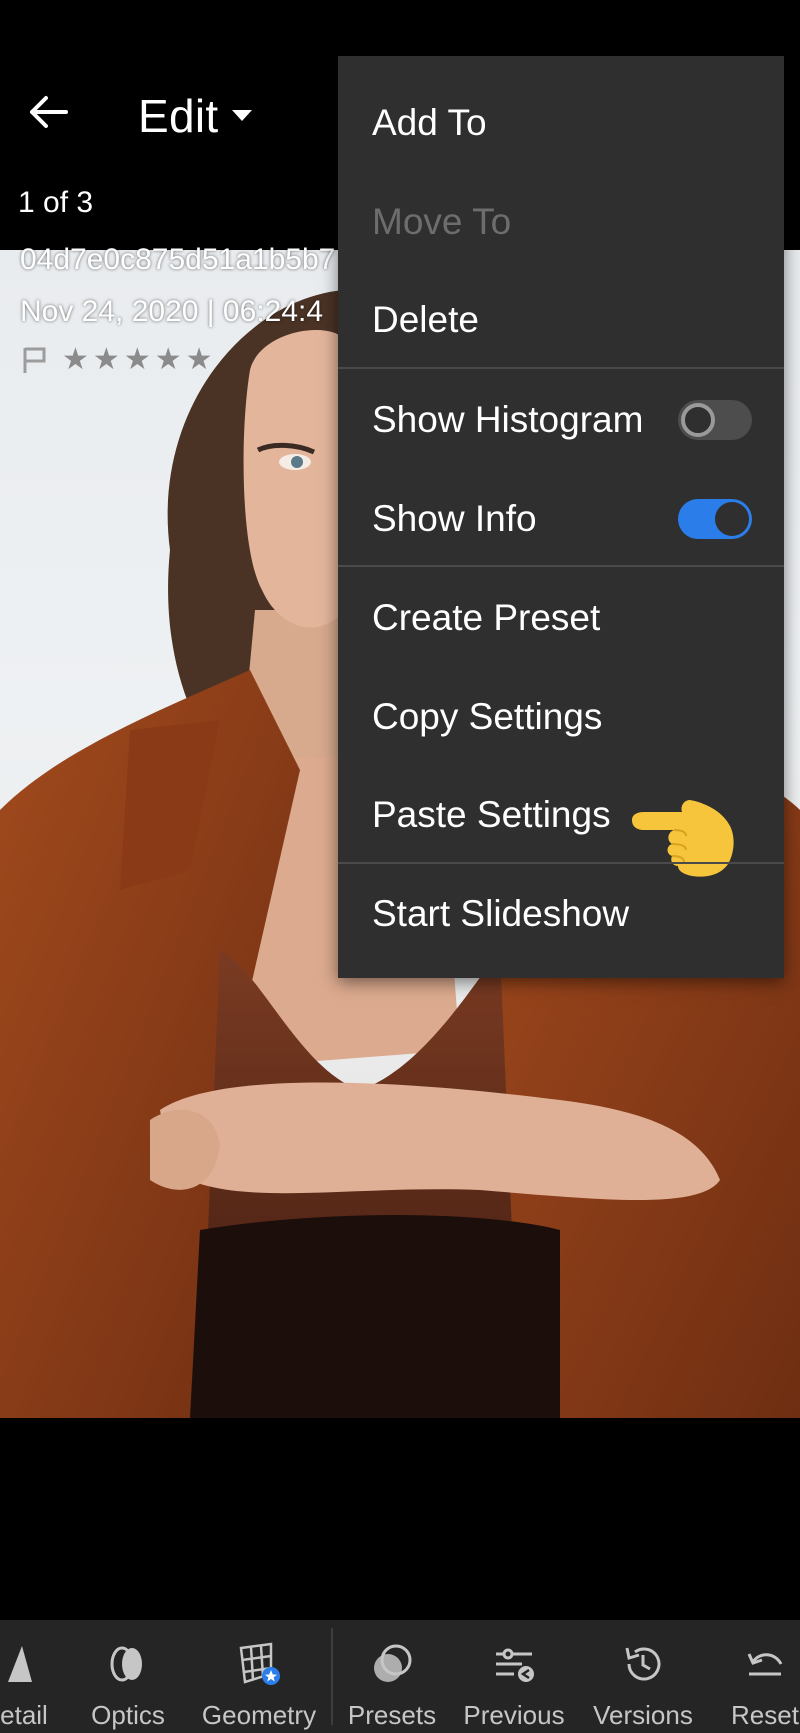 The image size is (800, 1733). I want to click on paste-settings-label: Paste Settings, so click(491, 814).